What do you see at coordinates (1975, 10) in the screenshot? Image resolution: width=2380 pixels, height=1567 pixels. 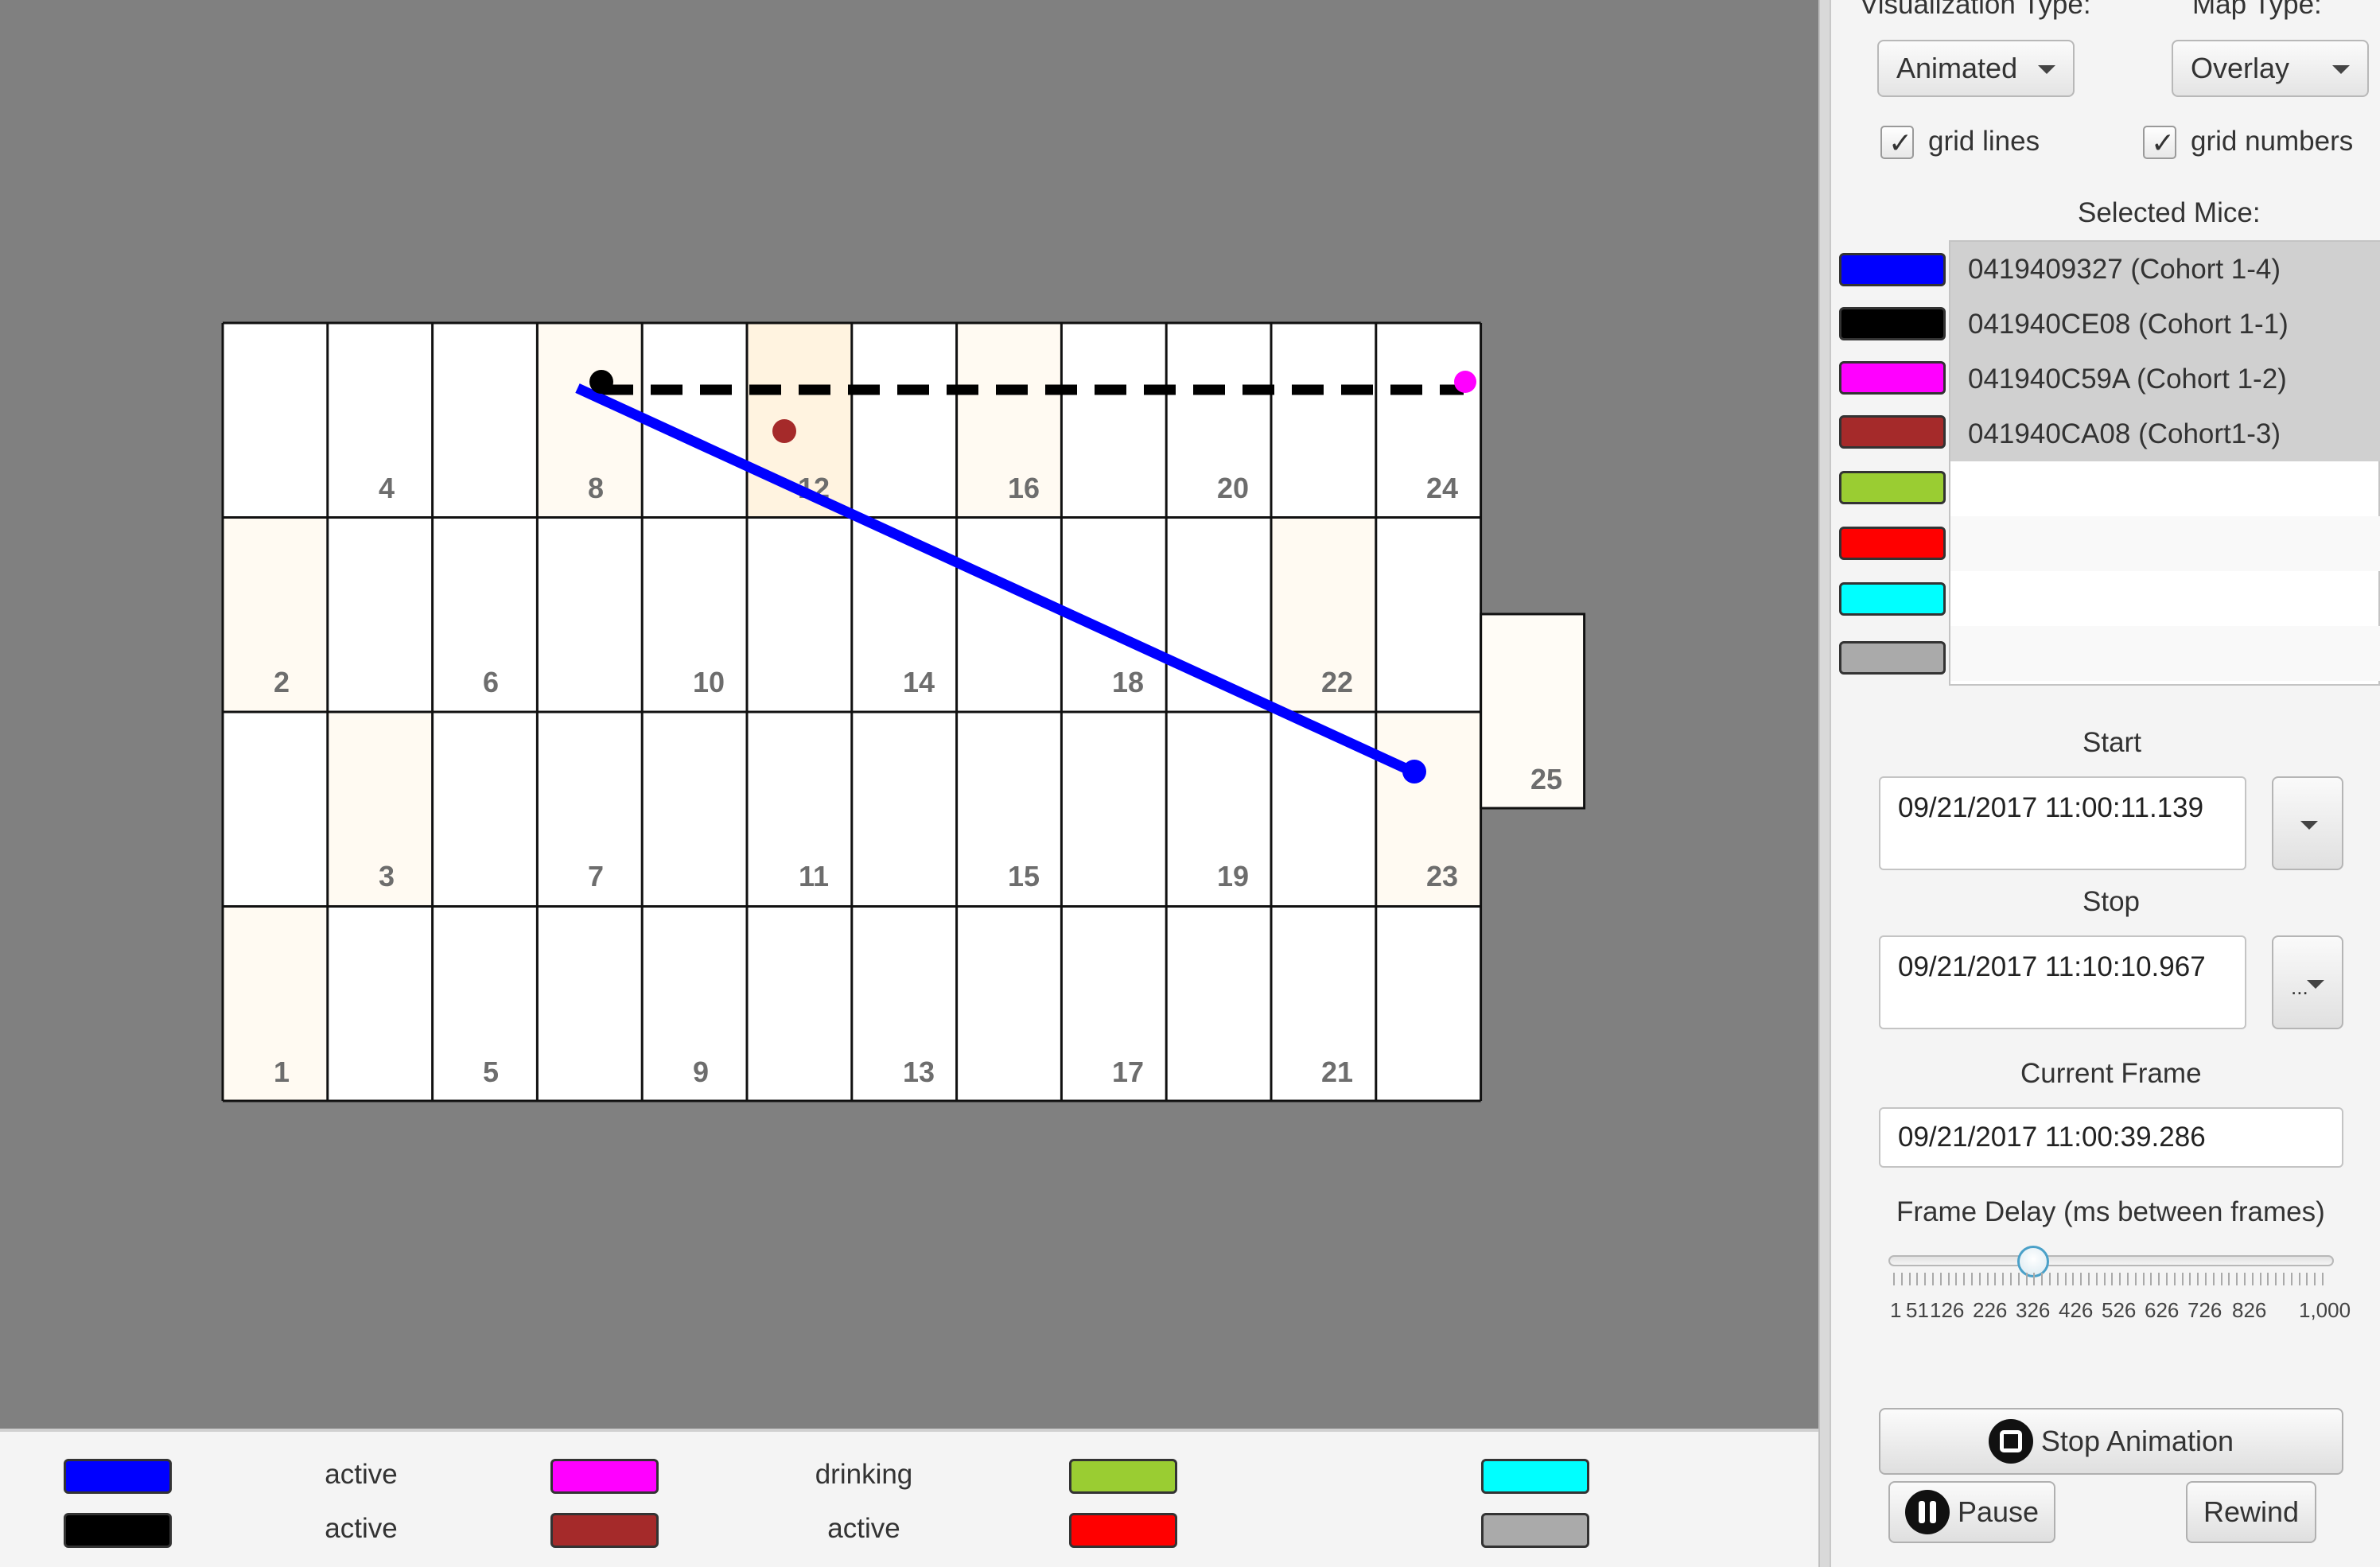 I see `visualization-type-label: Visualization Type:` at bounding box center [1975, 10].